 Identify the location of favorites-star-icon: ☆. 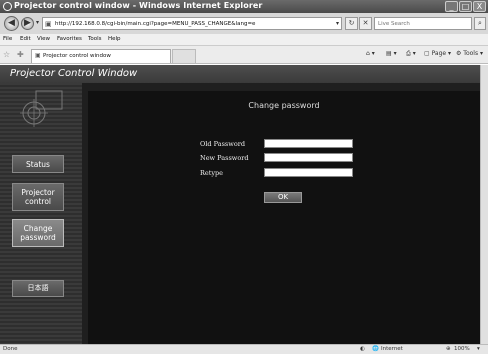
(6, 54).